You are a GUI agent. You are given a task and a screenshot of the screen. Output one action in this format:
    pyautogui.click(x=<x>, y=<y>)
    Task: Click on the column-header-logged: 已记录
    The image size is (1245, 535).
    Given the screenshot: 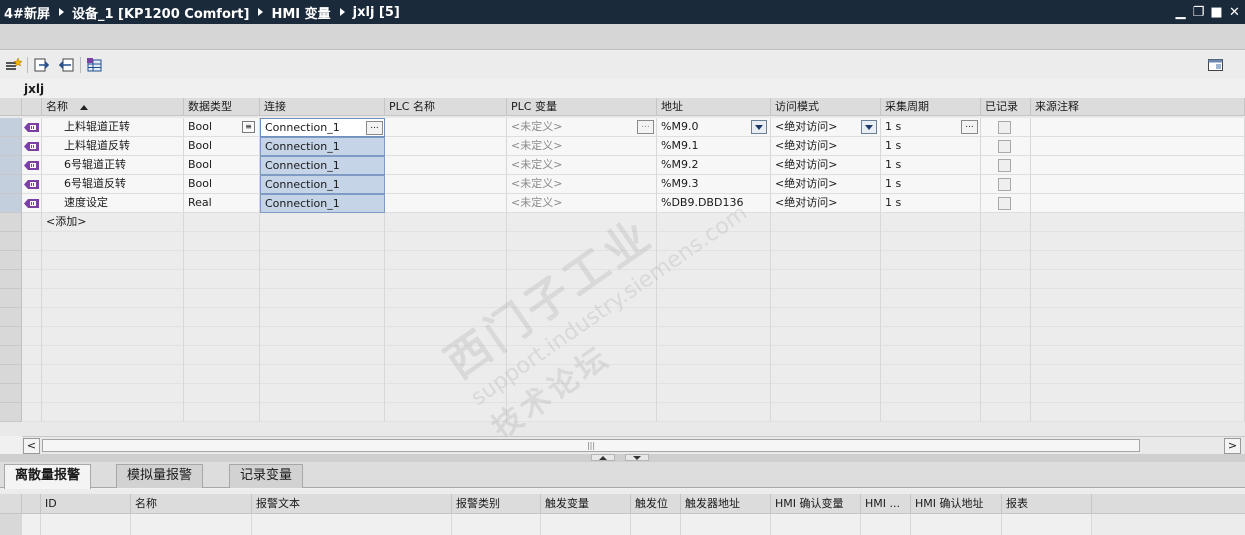 What is the action you would take?
    pyautogui.click(x=1006, y=107)
    